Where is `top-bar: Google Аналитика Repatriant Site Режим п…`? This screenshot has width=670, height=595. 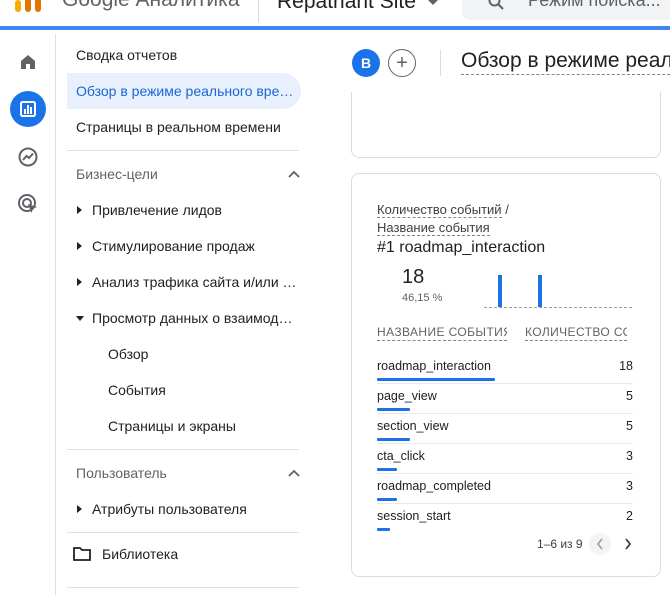
top-bar: Google Аналитика Repatriant Site Режим п… is located at coordinates (335, 15).